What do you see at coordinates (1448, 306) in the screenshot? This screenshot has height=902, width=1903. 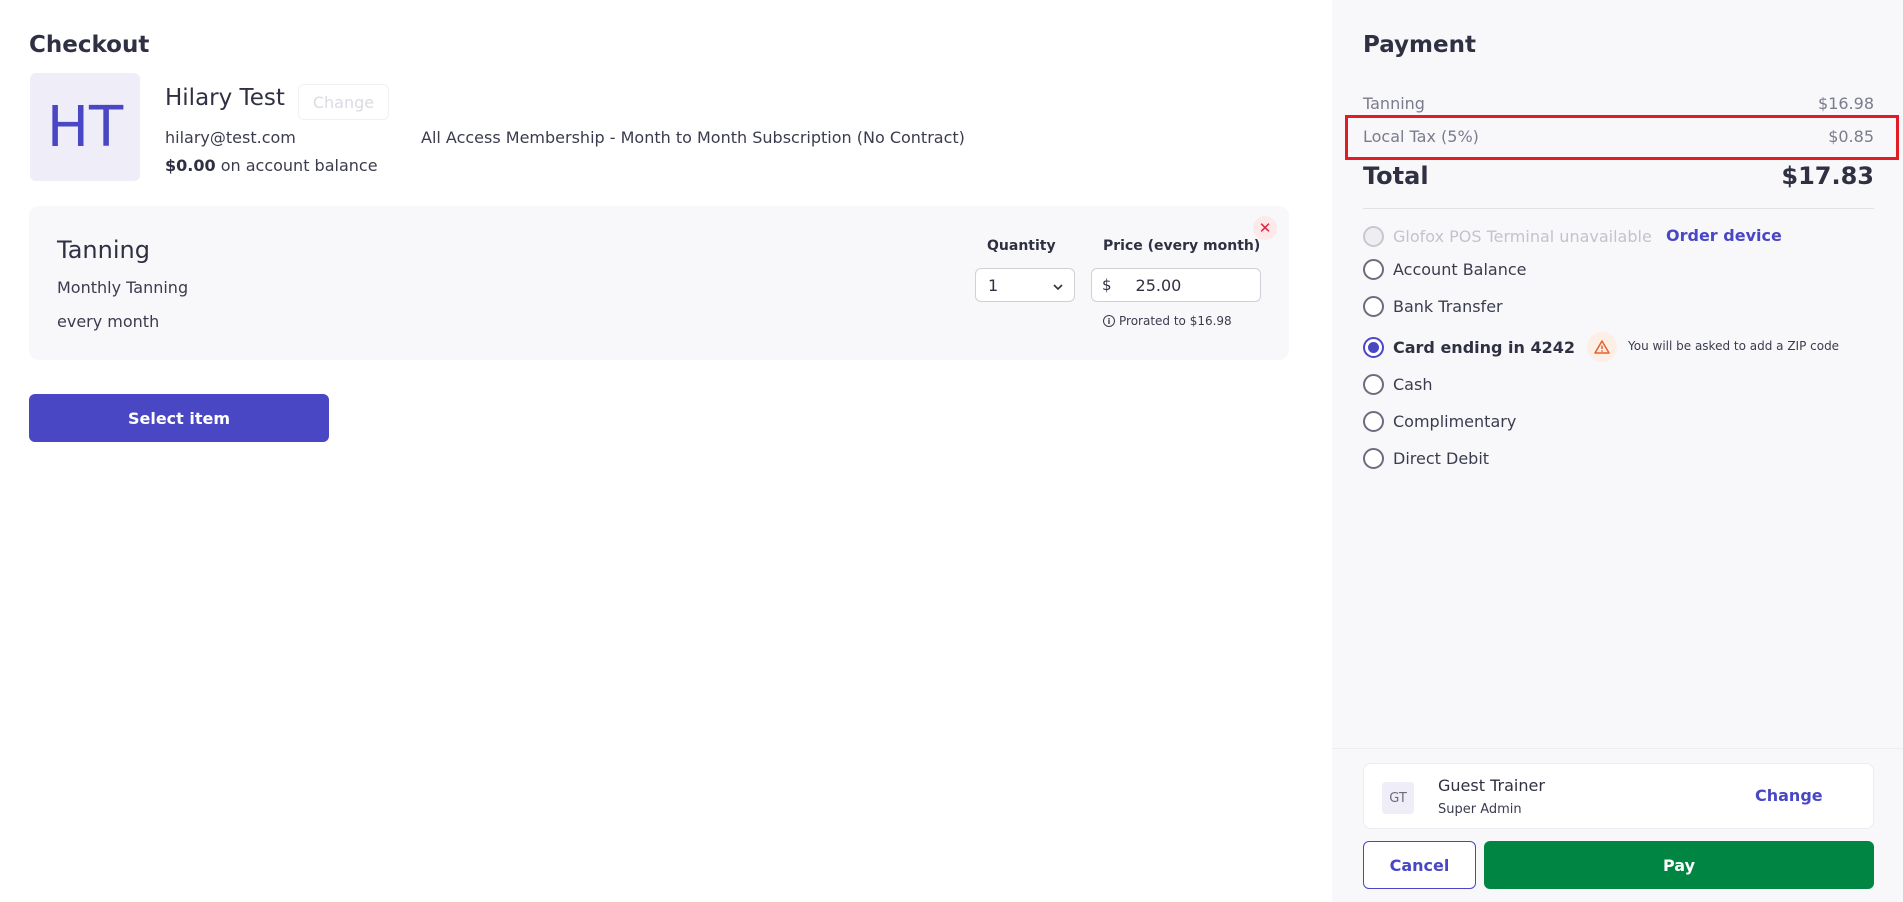 I see `payment-method-label: Bank Transfer` at bounding box center [1448, 306].